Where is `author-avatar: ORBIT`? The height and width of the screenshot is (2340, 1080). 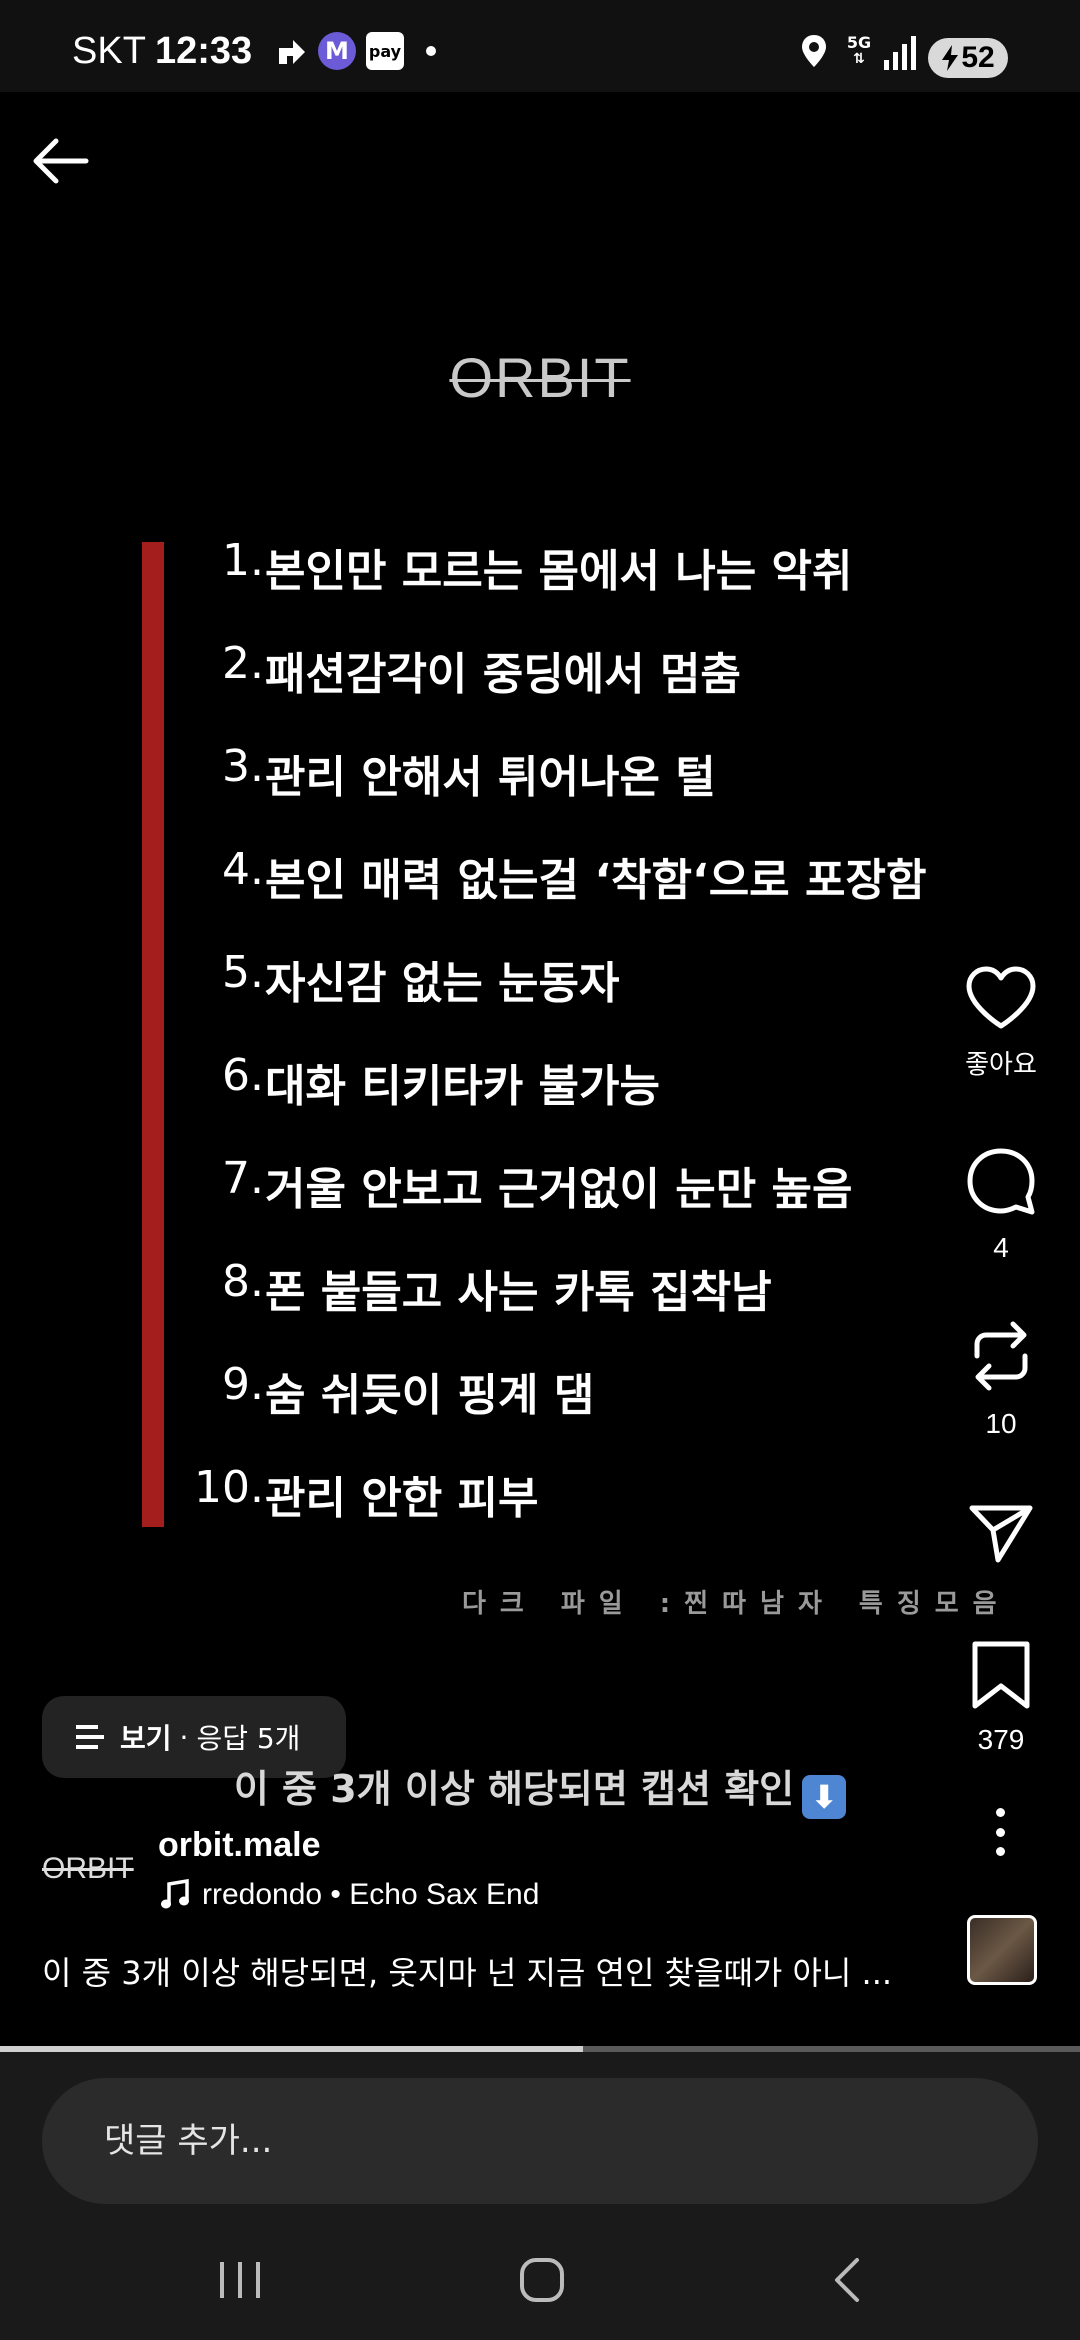
author-avatar: ORBIT is located at coordinates (88, 1869).